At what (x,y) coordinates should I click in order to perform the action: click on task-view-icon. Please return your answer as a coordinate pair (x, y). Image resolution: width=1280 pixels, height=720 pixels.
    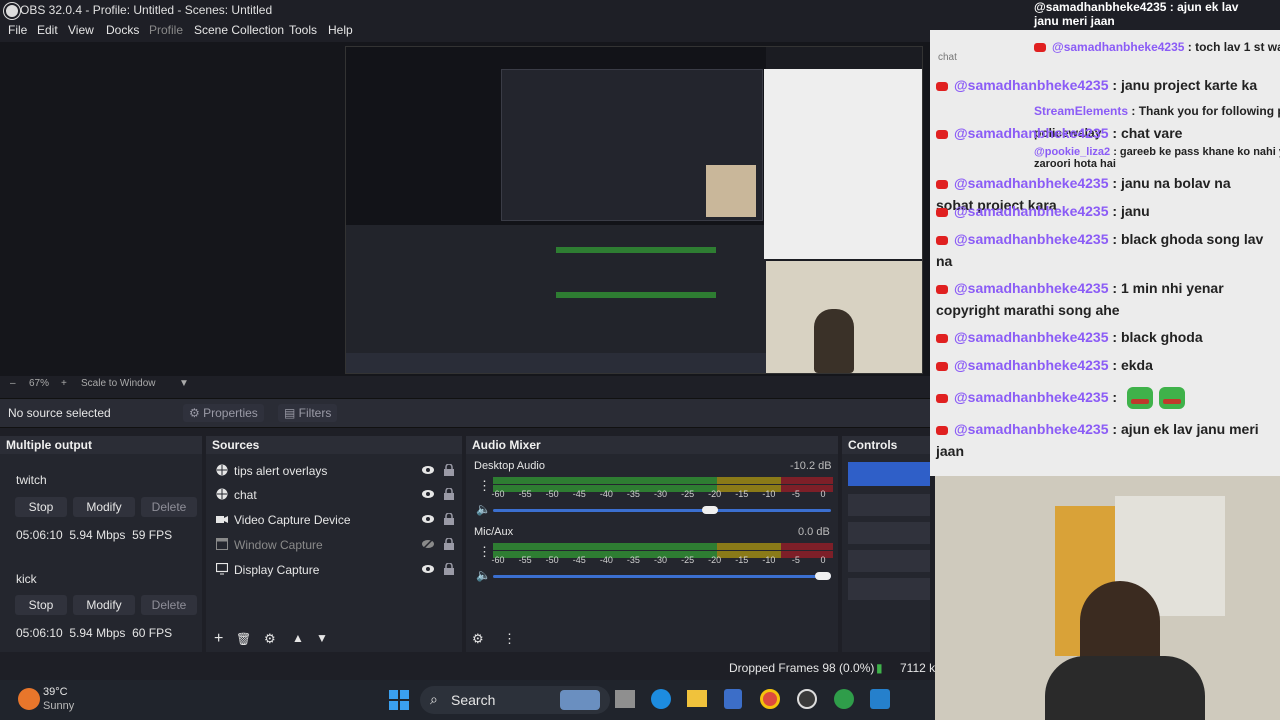
    Looking at the image, I should click on (625, 699).